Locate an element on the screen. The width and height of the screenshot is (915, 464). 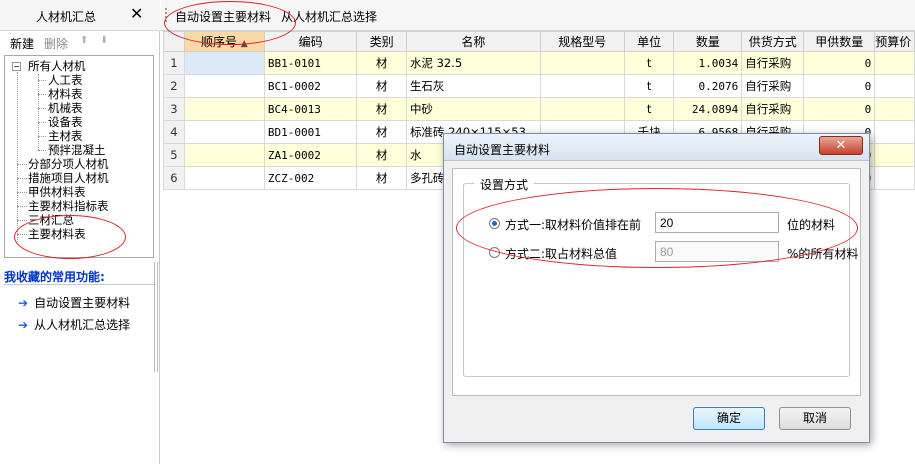
name-cell: 水泥 32.5 is located at coordinates (473, 63).